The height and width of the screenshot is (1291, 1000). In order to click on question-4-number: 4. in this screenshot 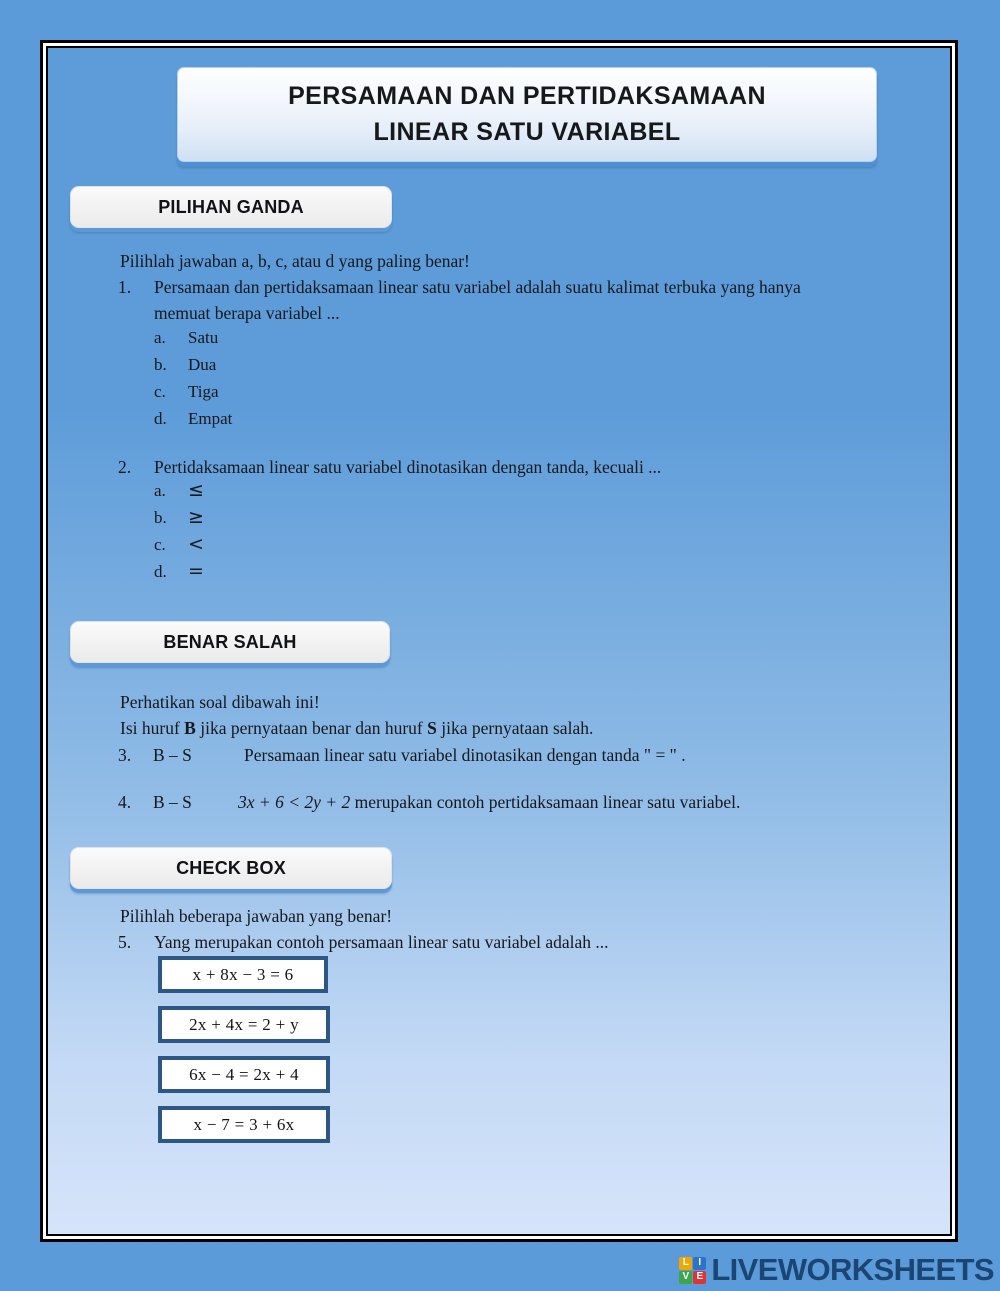, I will do `click(125, 802)`.